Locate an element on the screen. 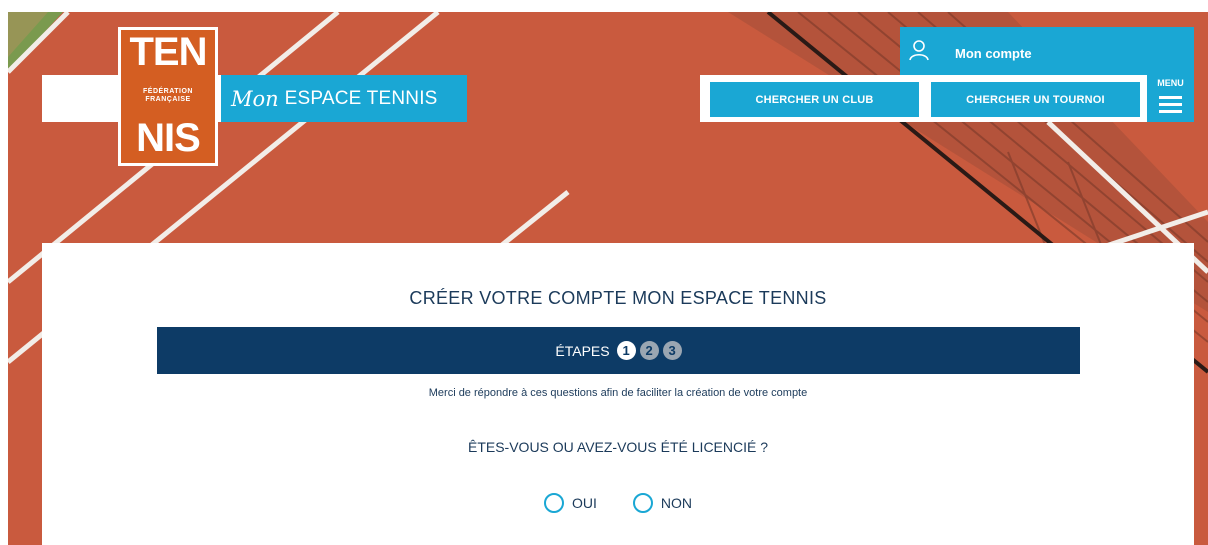  brand-espace-tennis: ESPACE TENNIS is located at coordinates (361, 98).